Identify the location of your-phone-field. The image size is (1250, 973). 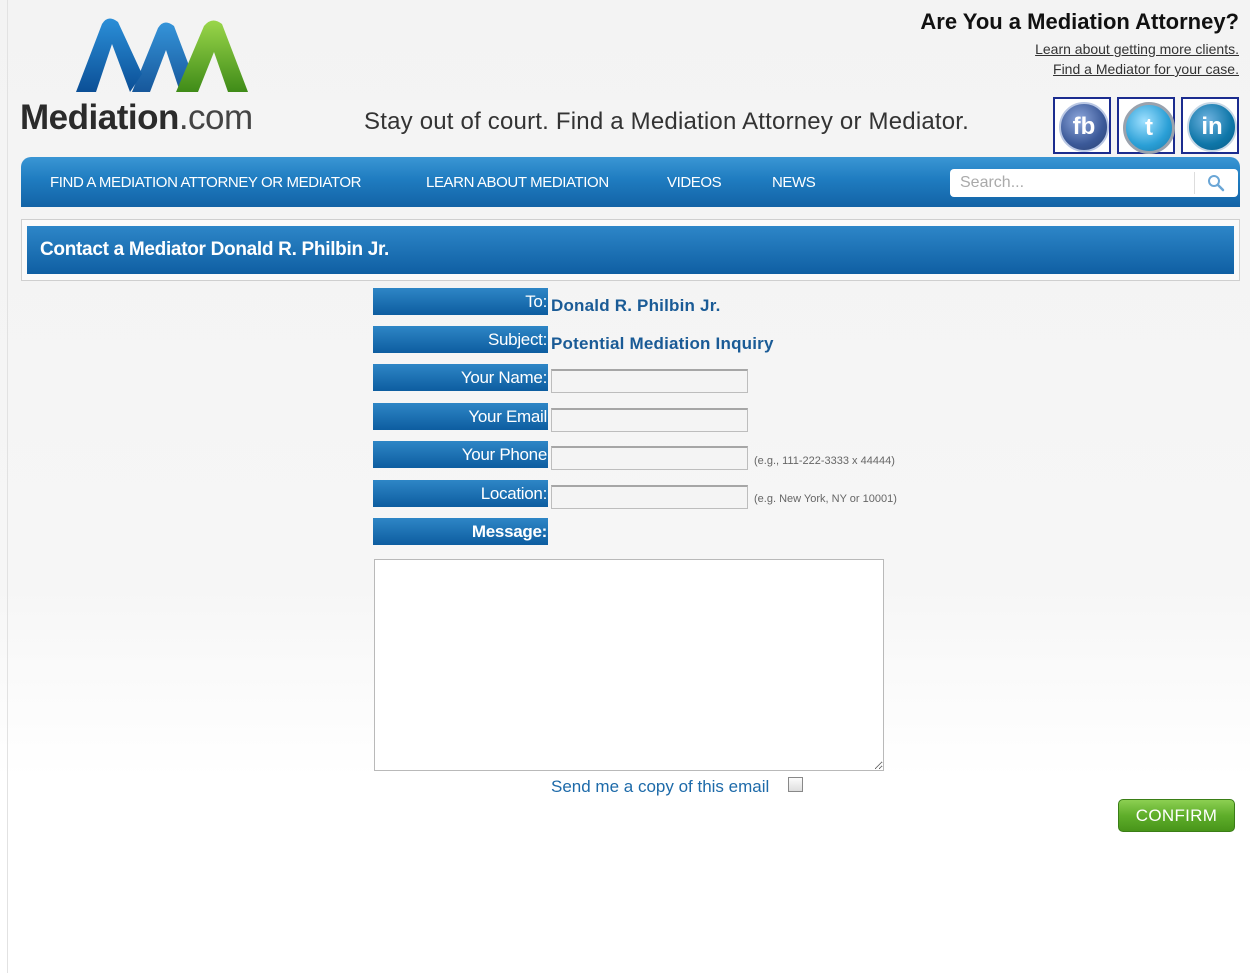
(649, 458).